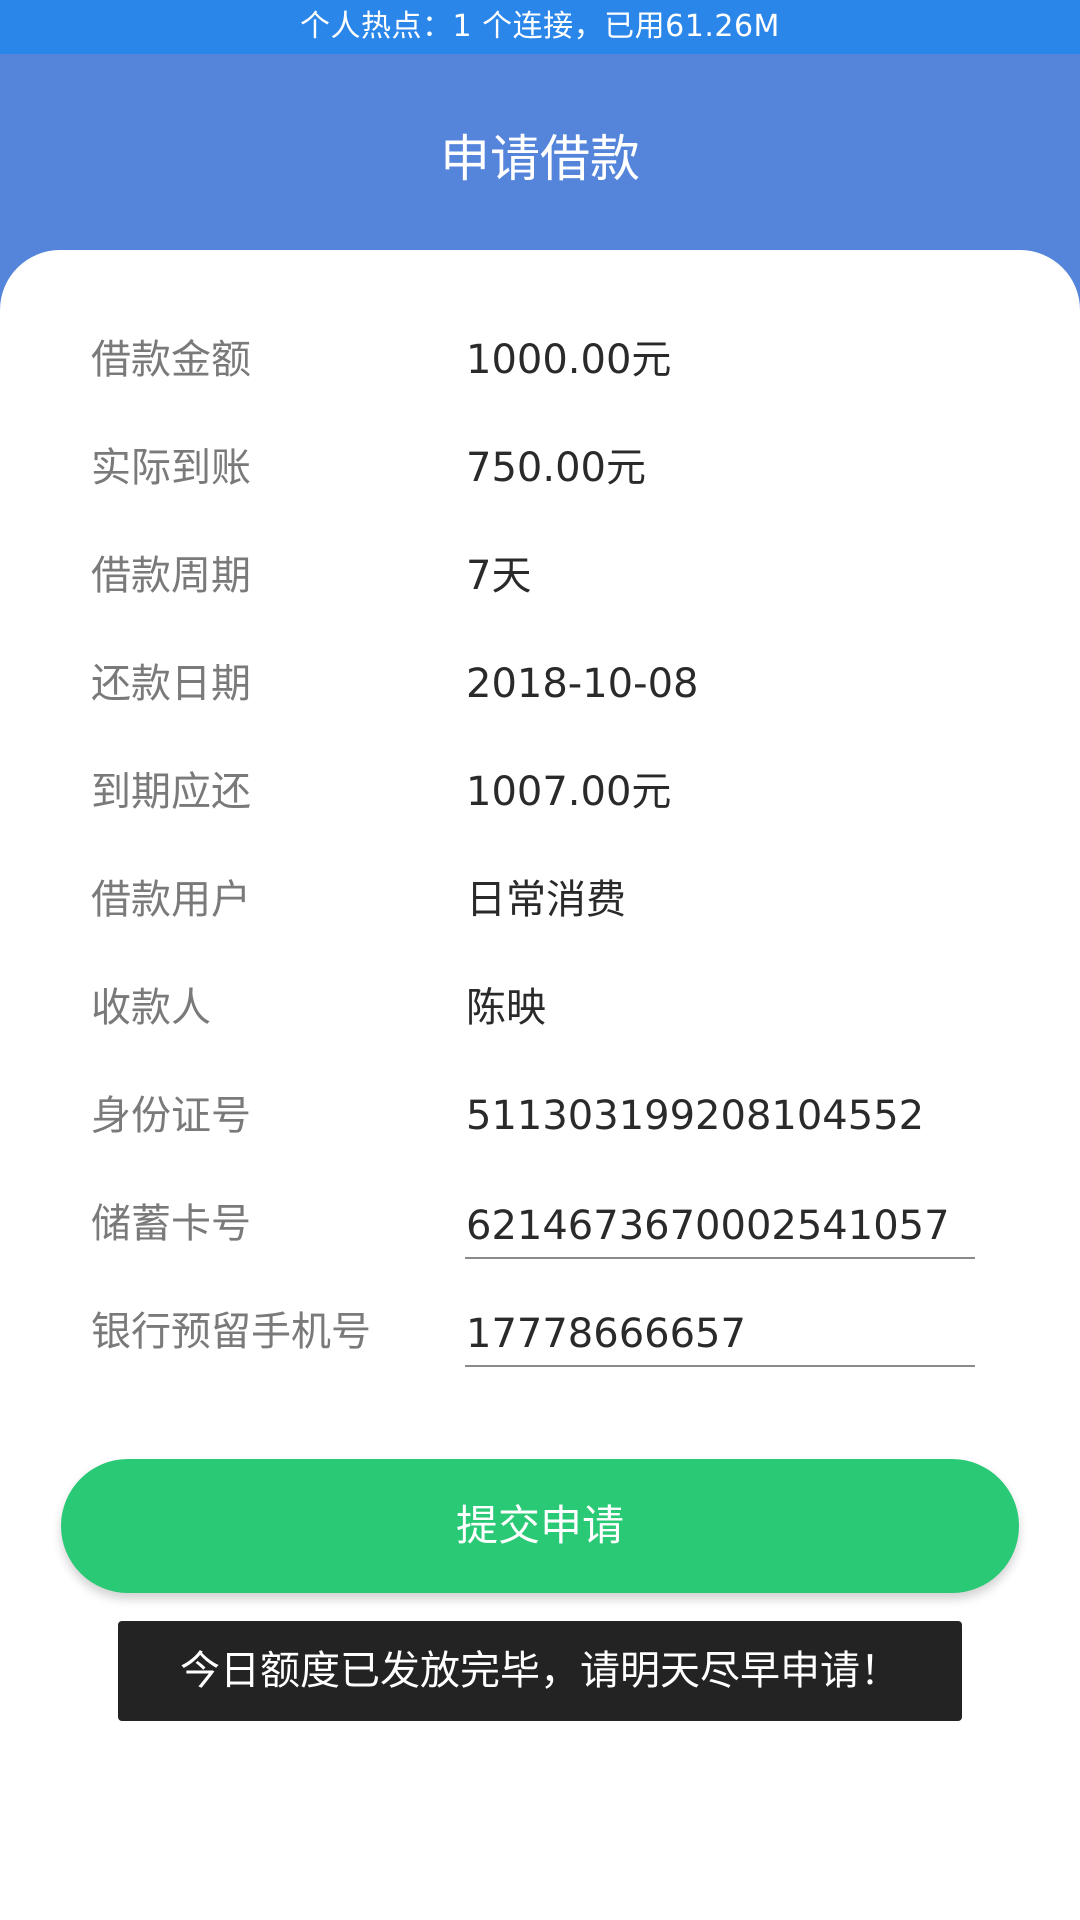 The width and height of the screenshot is (1080, 1920). I want to click on row-actual-received: 实际到账 750.00元, so click(540, 468).